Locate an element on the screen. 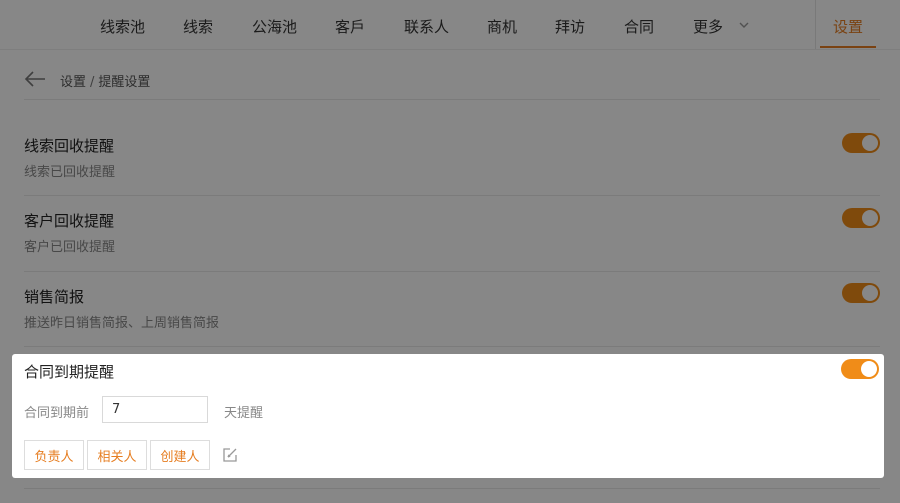 This screenshot has width=900, height=503. recipient-related-button: 相关人 is located at coordinates (117, 455).